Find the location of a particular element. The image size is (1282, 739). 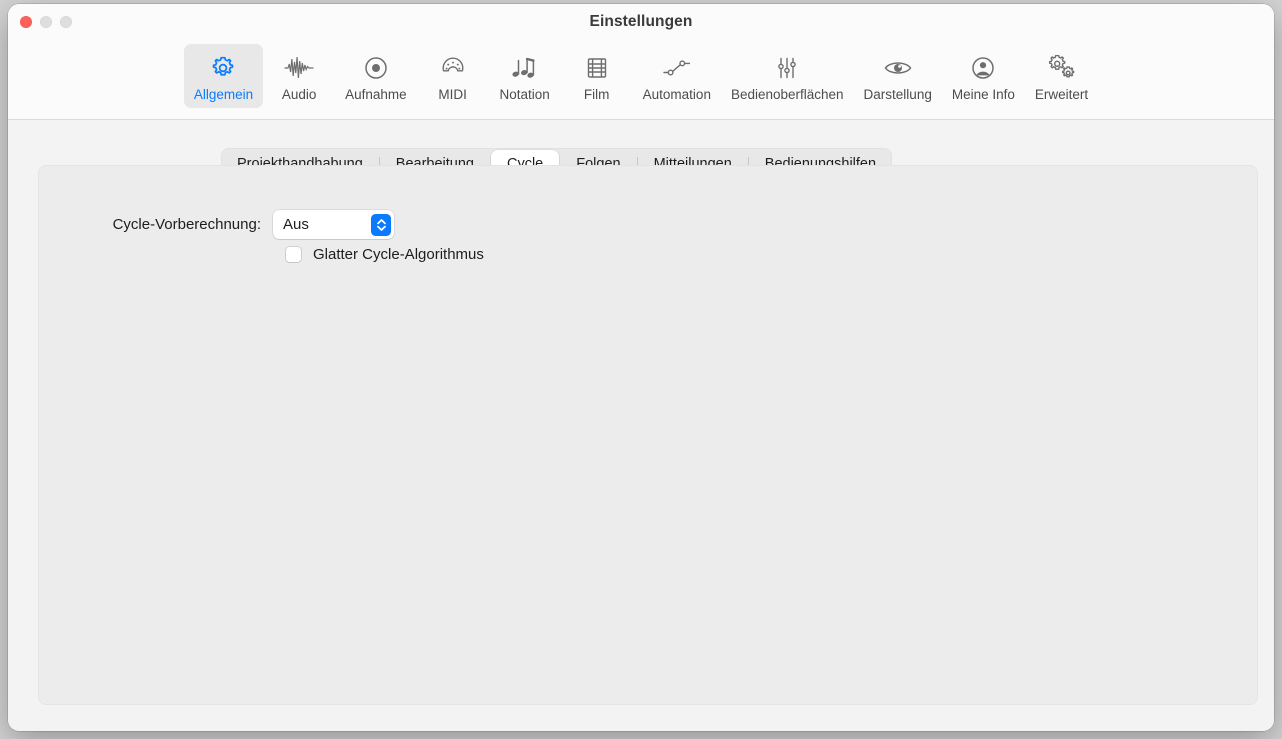

cycle-precompute-value: Aus is located at coordinates (296, 224).